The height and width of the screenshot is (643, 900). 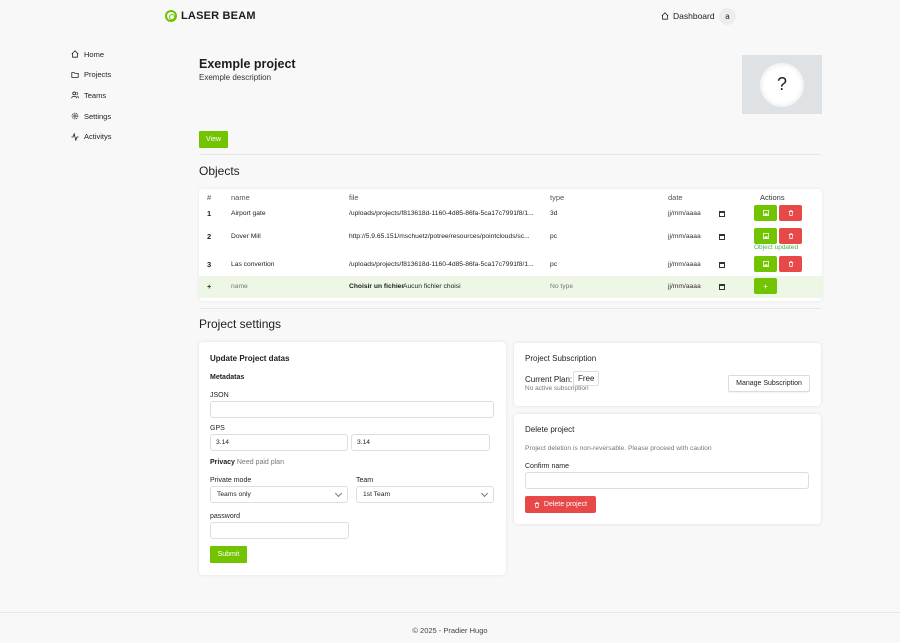 What do you see at coordinates (171, 16) in the screenshot?
I see `laser-logo-icon` at bounding box center [171, 16].